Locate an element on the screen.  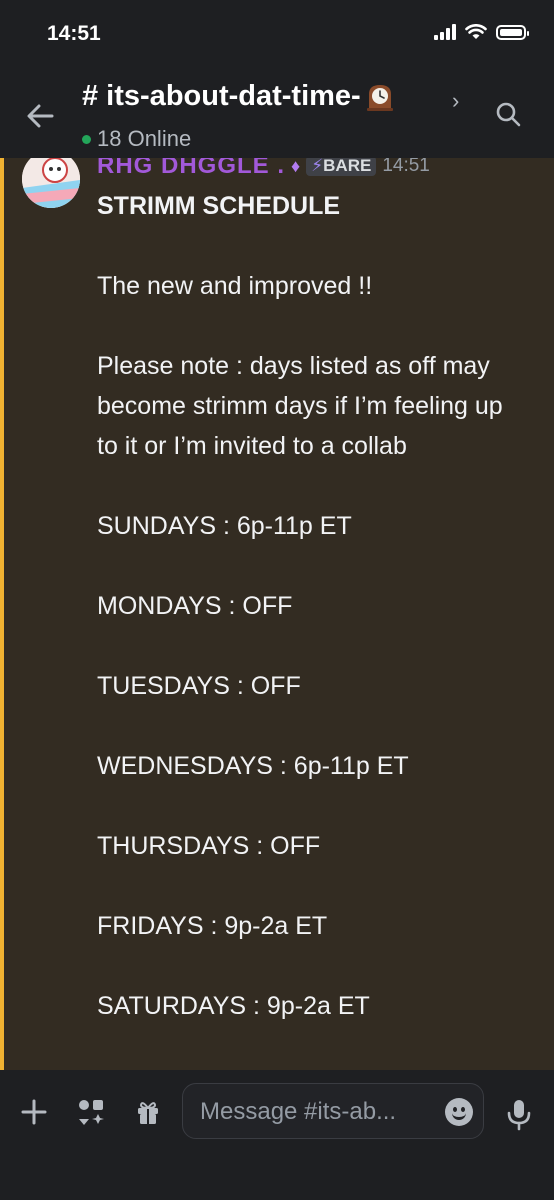
mic-icon is located at coordinates (519, 1115).